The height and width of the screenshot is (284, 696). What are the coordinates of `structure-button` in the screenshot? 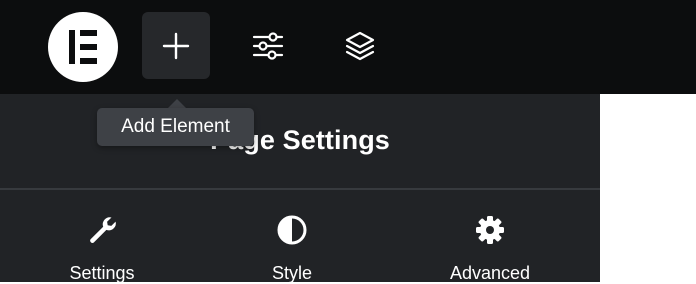 It's located at (360, 45).